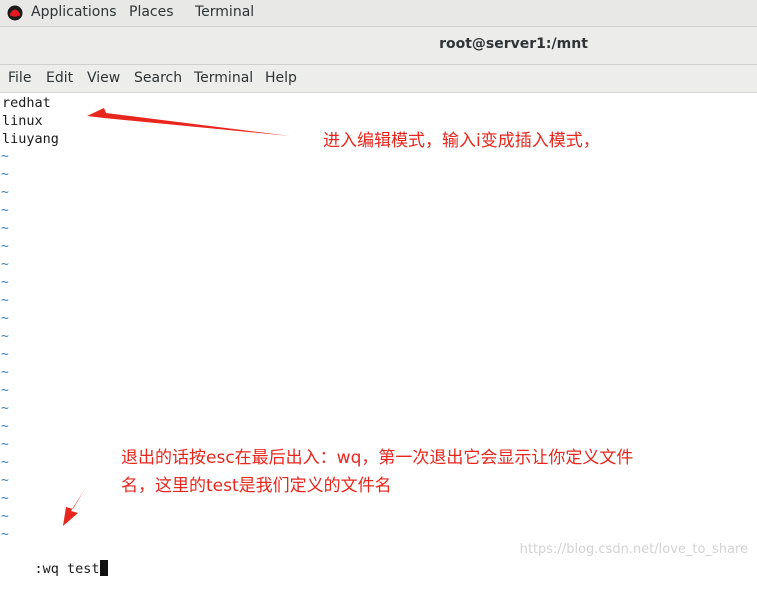 The height and width of the screenshot is (593, 757). Describe the element at coordinates (67, 569) in the screenshot. I see `command-text: :wq test` at that location.